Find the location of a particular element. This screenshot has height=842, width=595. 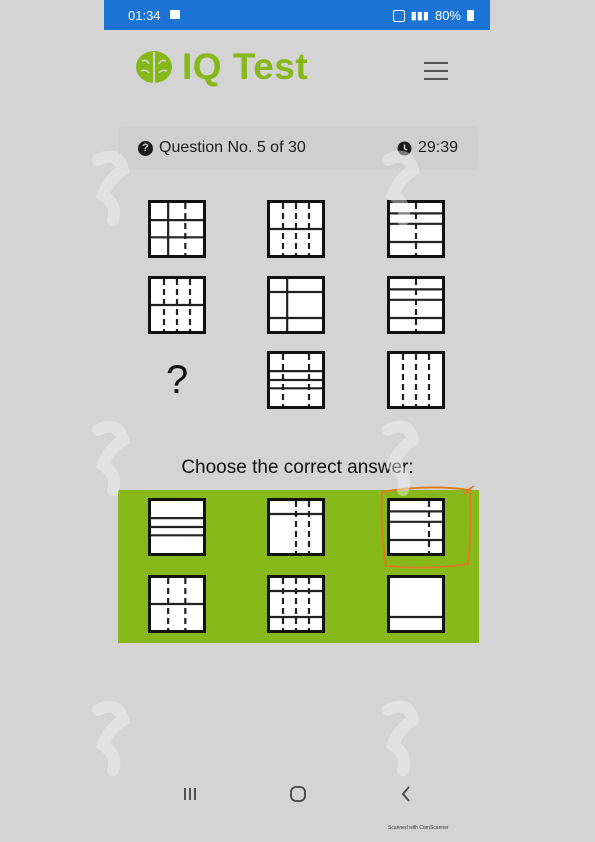

system-nav-bar is located at coordinates (297, 795).